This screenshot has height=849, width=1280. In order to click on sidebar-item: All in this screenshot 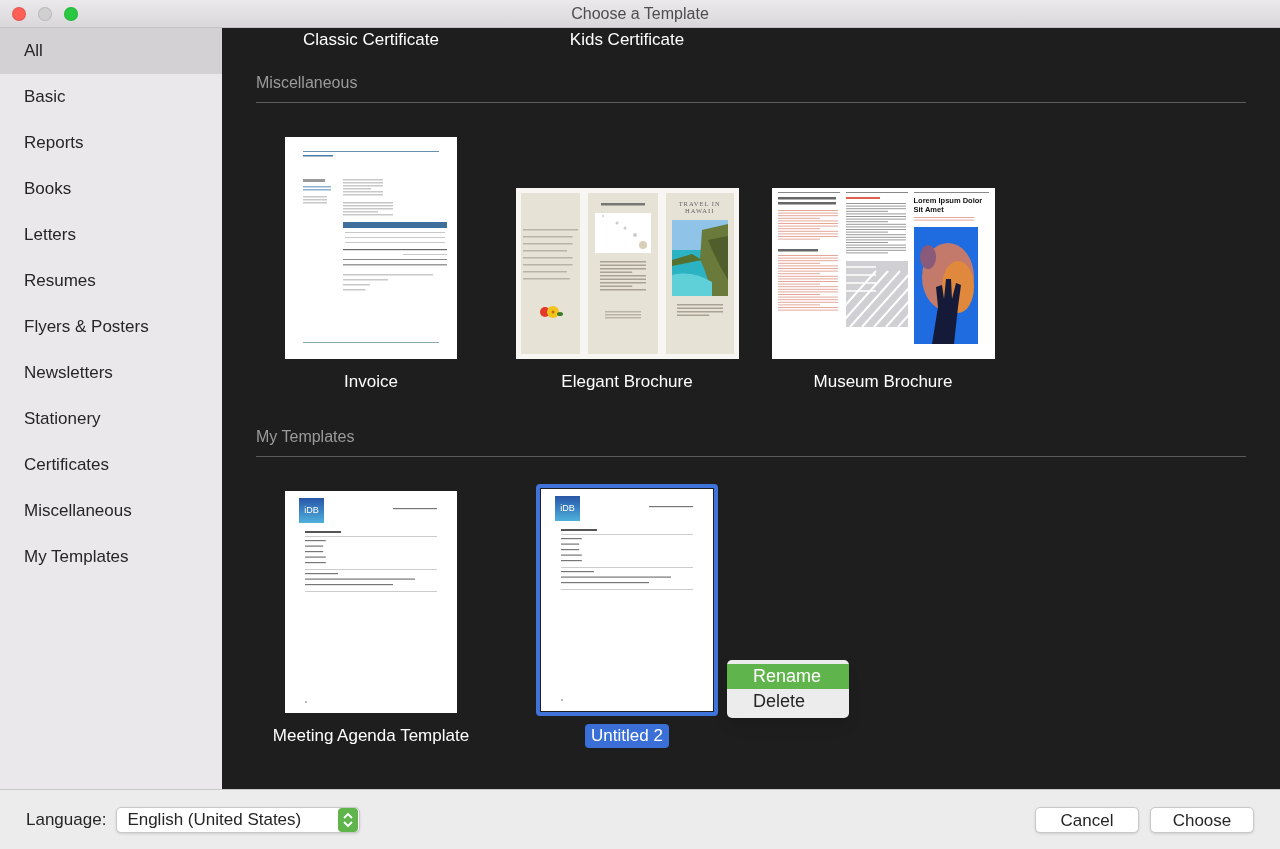, I will do `click(111, 51)`.